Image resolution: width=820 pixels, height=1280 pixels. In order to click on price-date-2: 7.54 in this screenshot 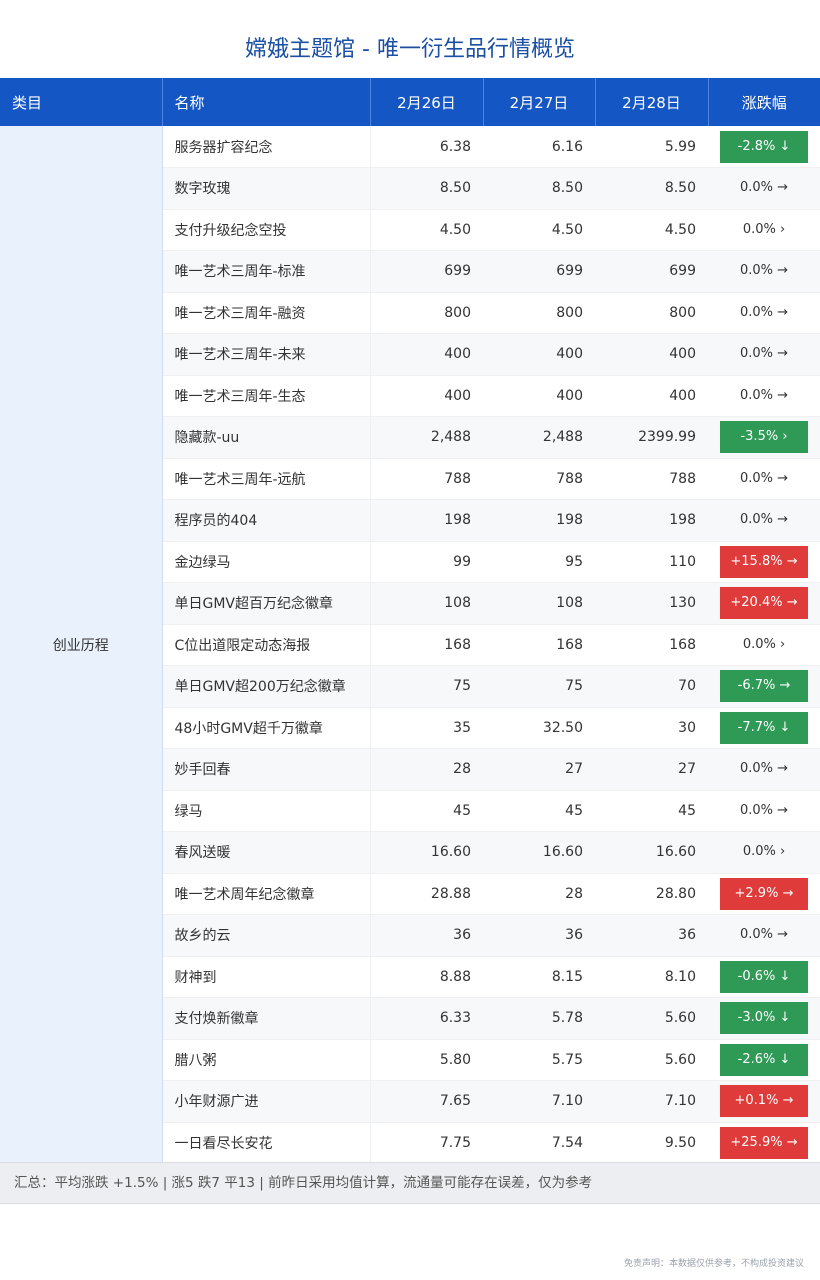, I will do `click(539, 1143)`.